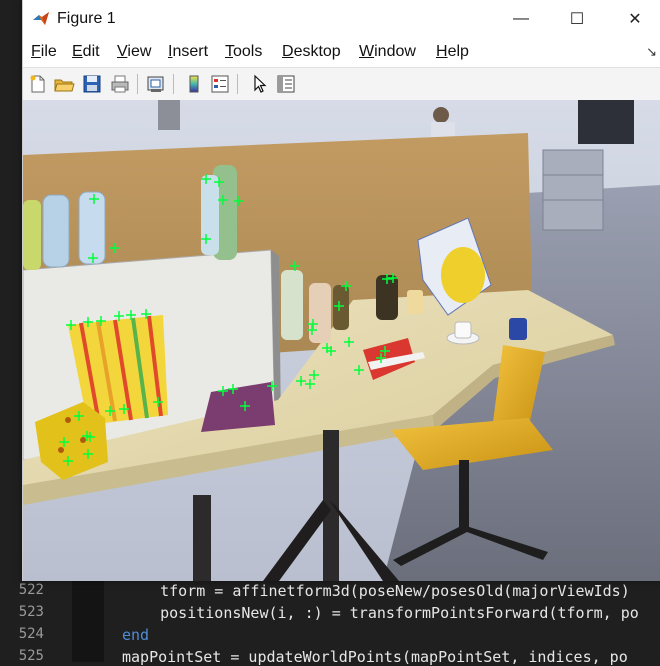  What do you see at coordinates (367, 51) in the screenshot?
I see `menu-accelerator: W` at bounding box center [367, 51].